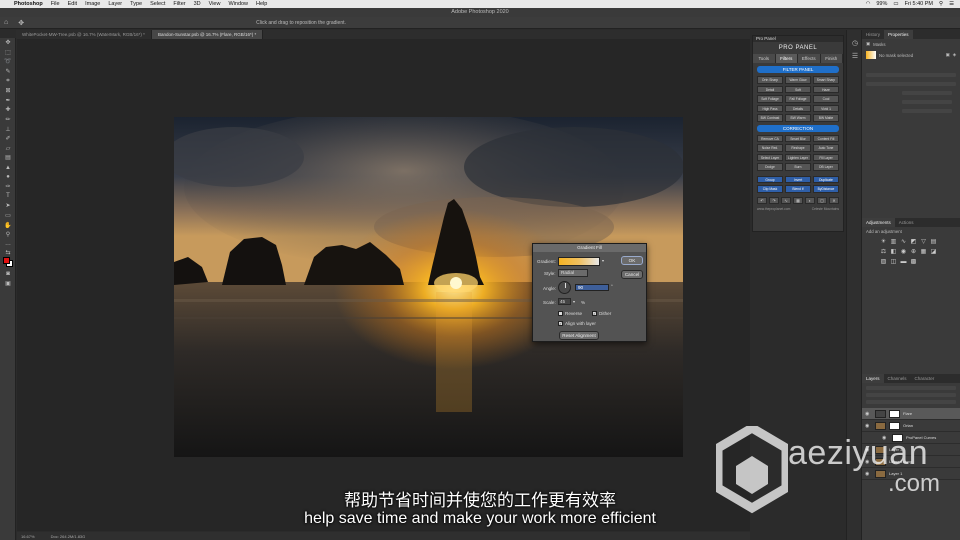  Describe the element at coordinates (8, 262) in the screenshot. I see `color-swatches` at that location.